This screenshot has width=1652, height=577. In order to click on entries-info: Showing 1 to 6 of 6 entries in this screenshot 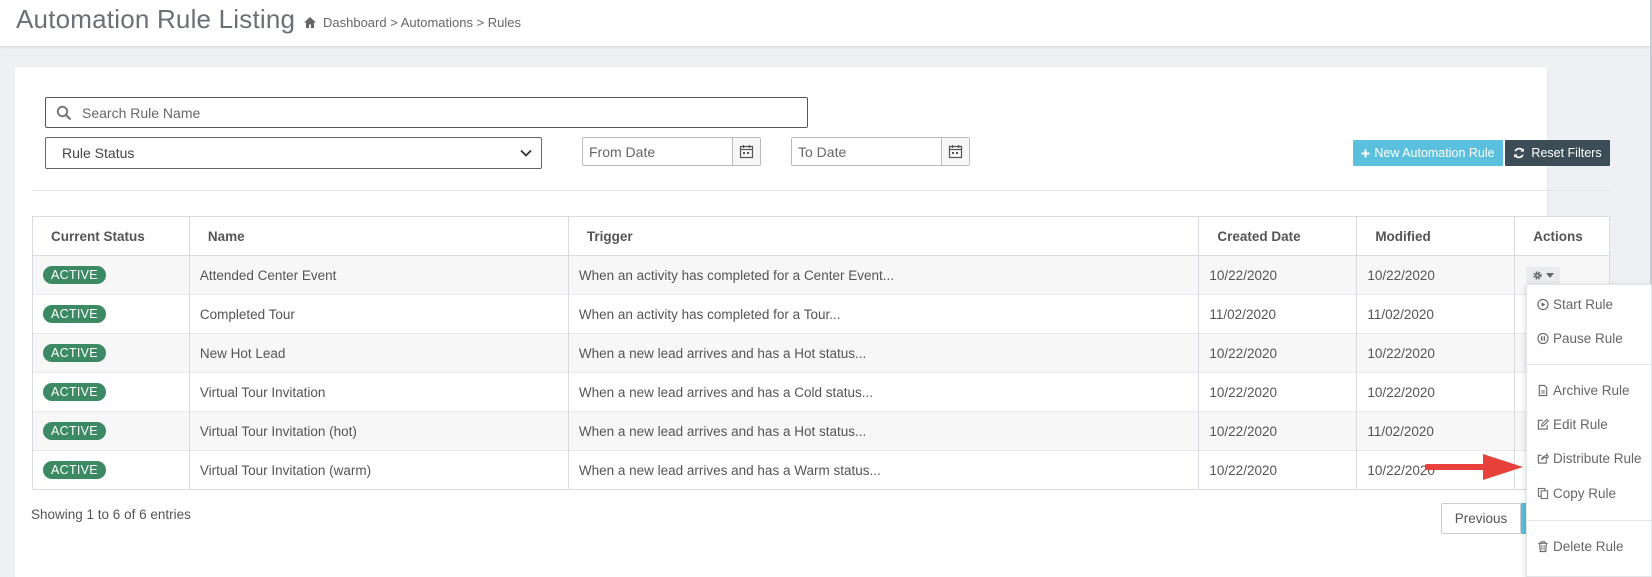, I will do `click(111, 514)`.